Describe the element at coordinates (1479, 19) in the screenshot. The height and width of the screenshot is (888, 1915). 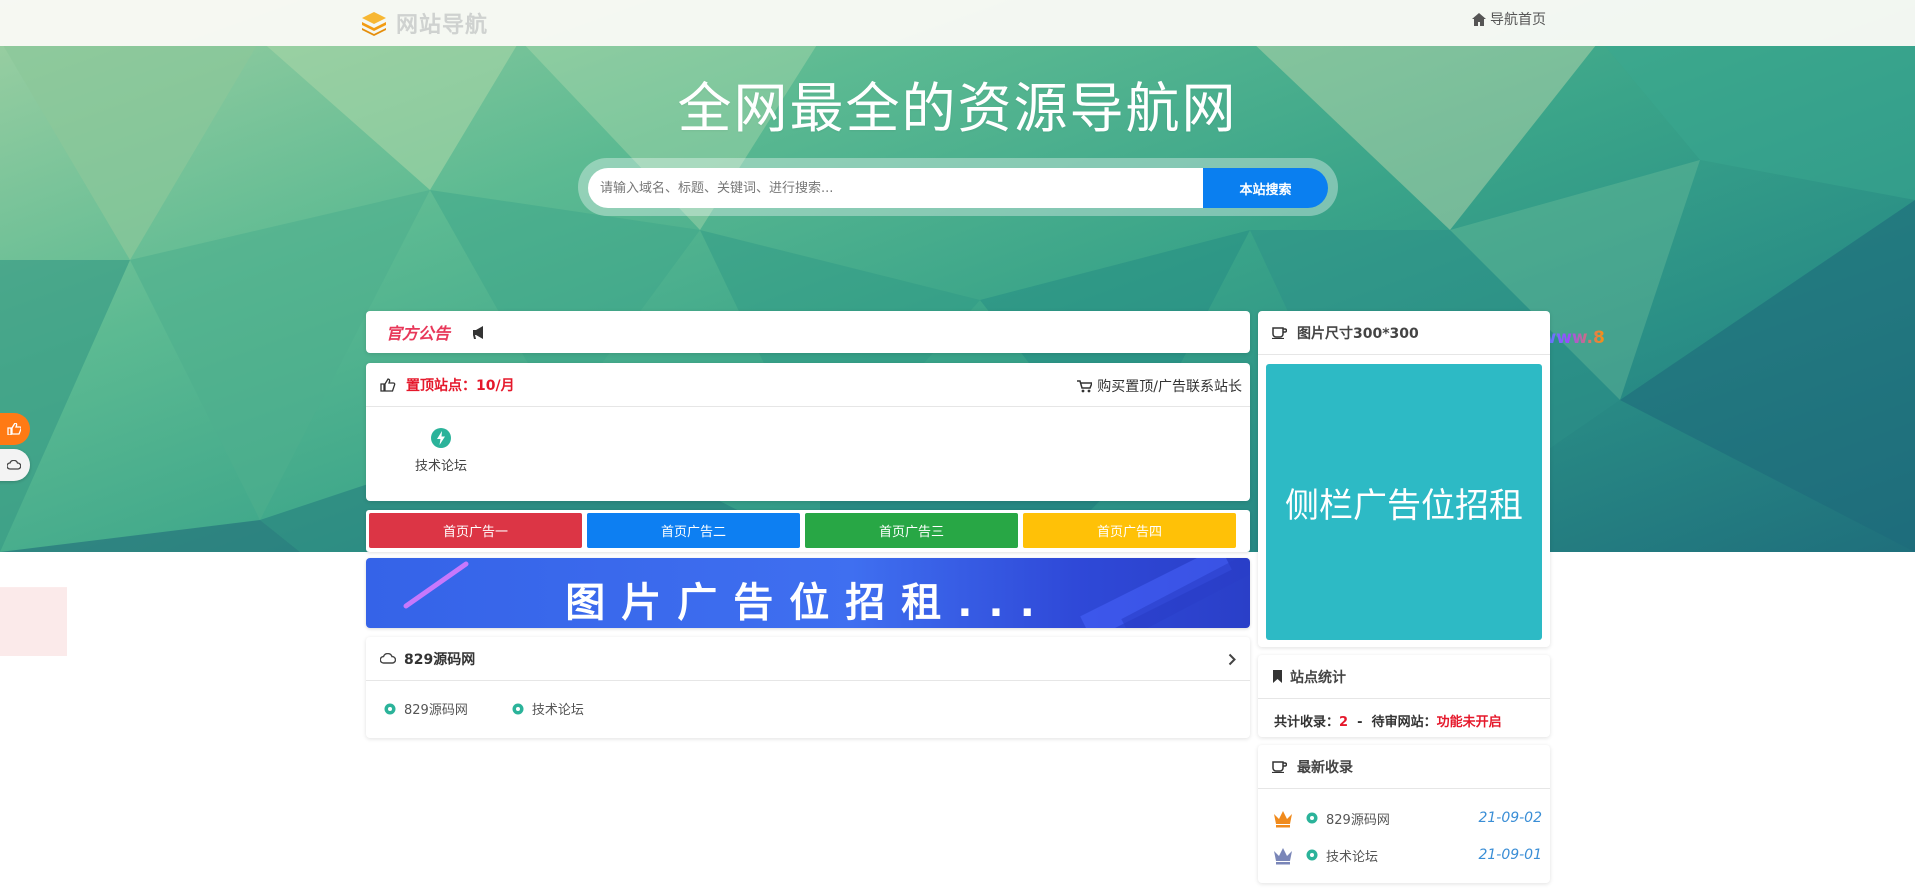
I see `home-icon` at that location.